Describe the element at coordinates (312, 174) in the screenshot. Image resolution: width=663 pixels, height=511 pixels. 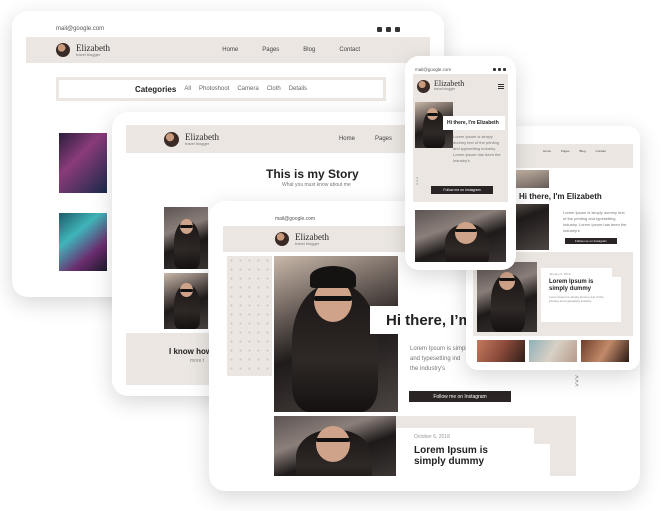
I see `story-title: This is my Story` at that location.